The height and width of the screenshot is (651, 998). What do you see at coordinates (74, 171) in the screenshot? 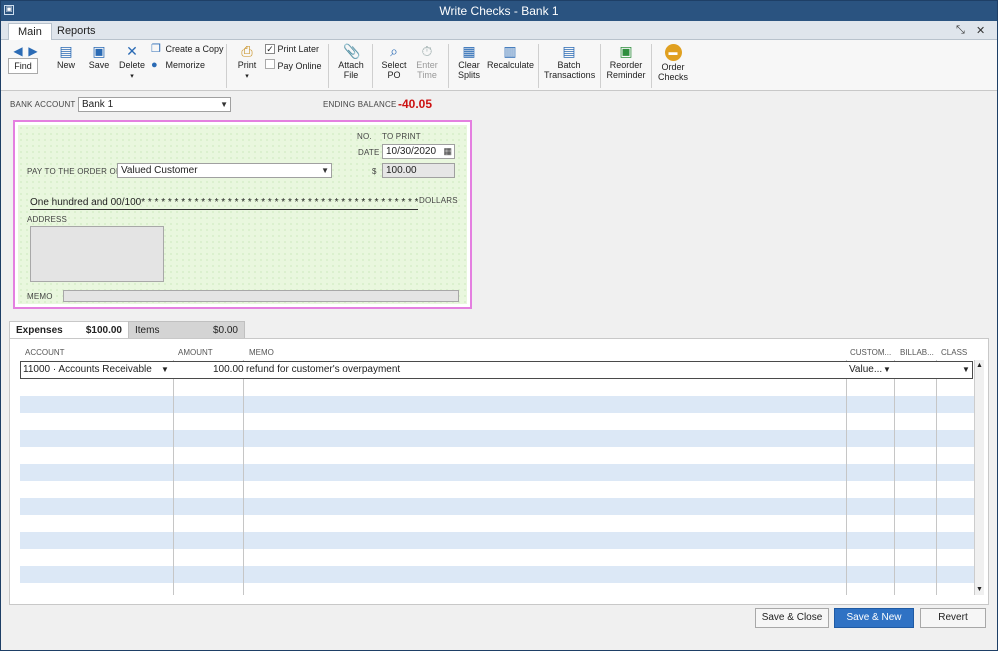
I see `payee-label: PAY TO THE ORDER OF` at bounding box center [74, 171].